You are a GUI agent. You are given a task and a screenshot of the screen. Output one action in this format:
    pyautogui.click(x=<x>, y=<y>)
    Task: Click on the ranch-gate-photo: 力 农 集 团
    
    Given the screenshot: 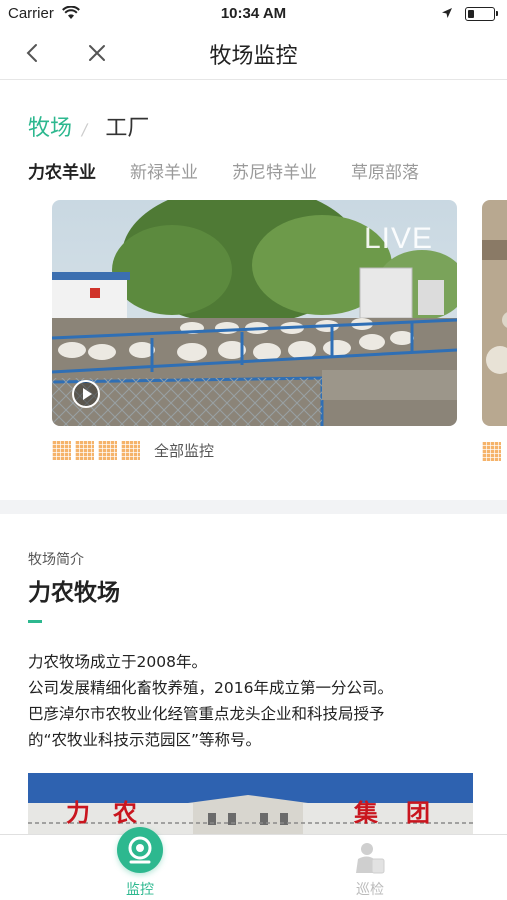 What is the action you would take?
    pyautogui.click(x=250, y=804)
    